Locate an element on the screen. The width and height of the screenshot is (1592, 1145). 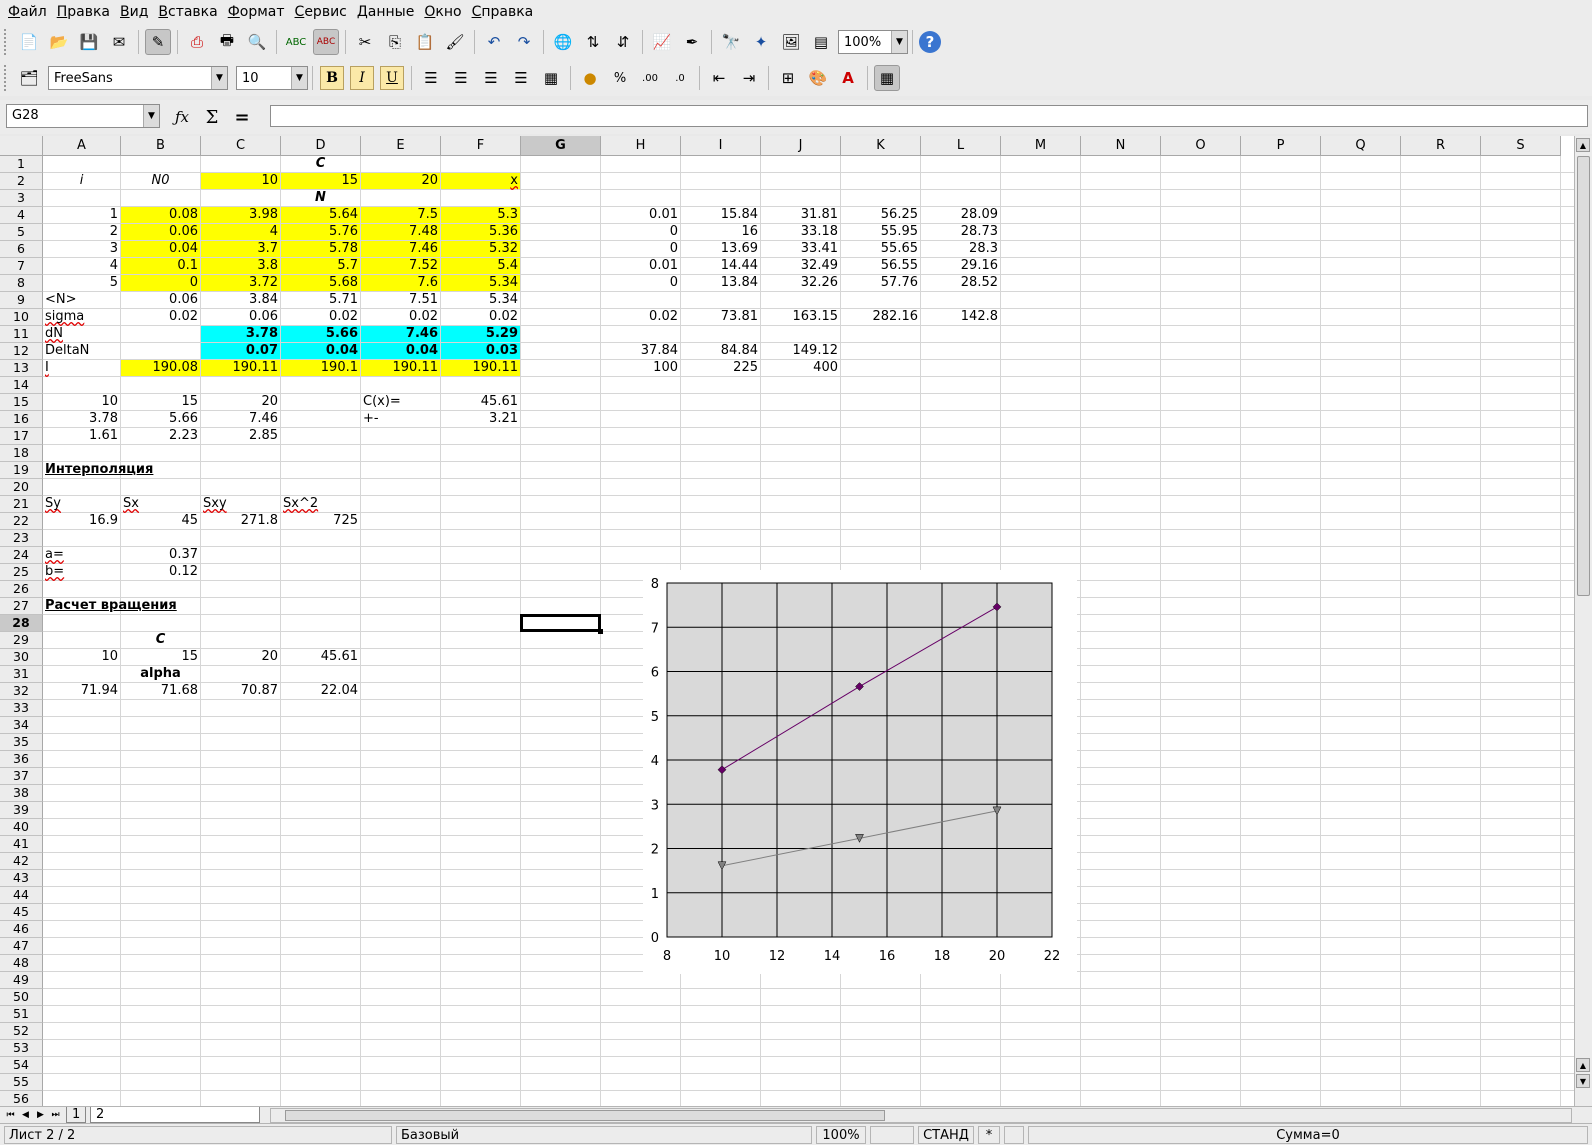
row-header: 4 is located at coordinates (21, 215).